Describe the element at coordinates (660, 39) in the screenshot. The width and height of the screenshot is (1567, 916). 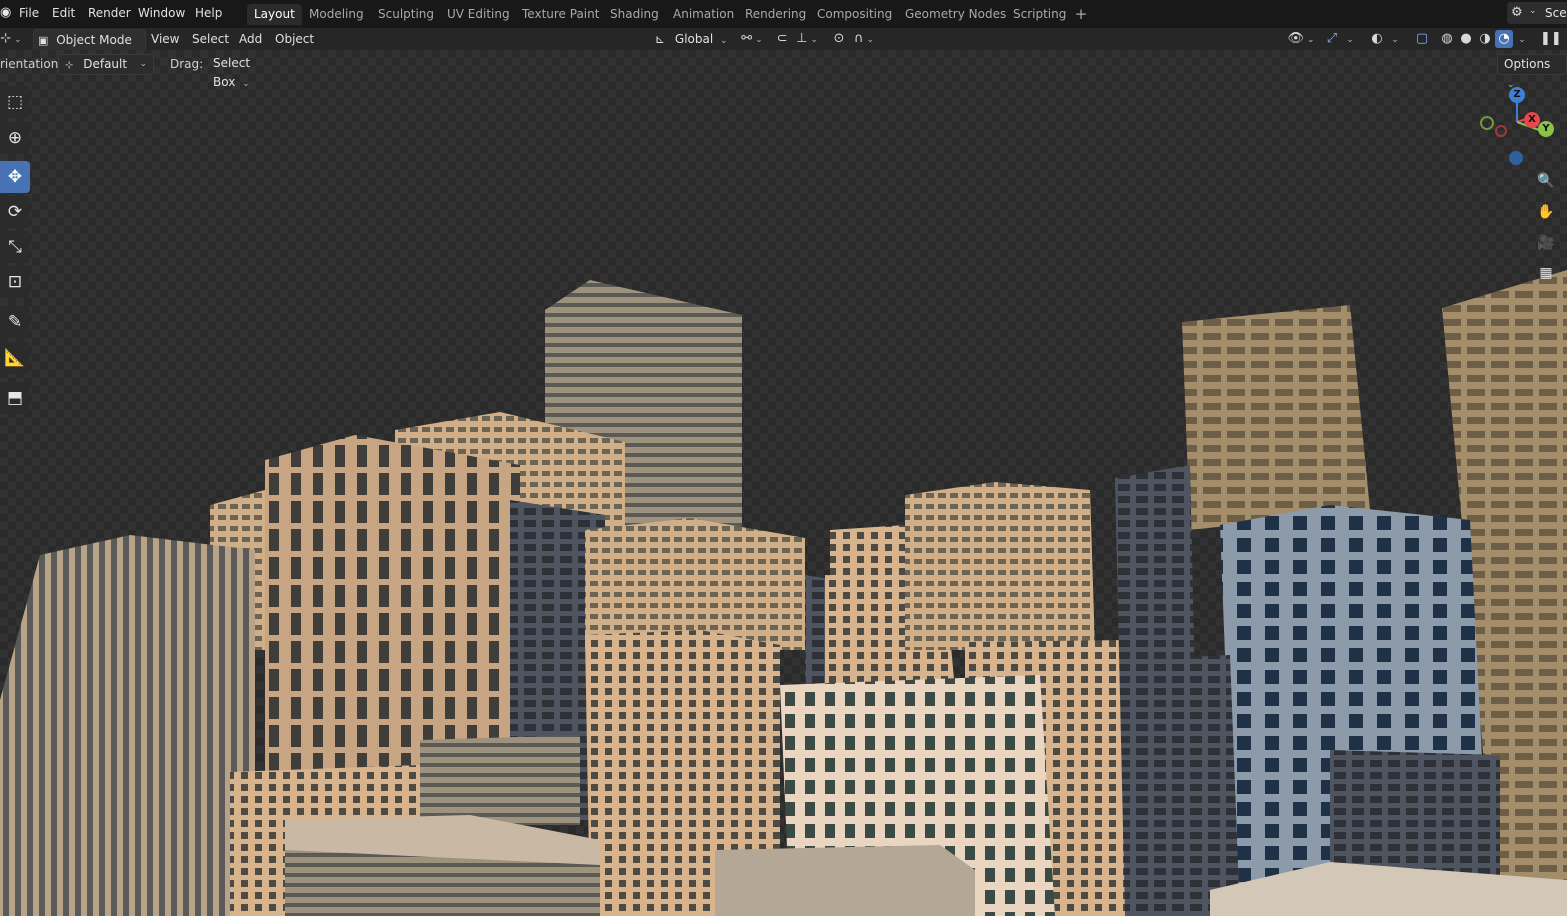
I see `orientation-icon: ⊾` at that location.